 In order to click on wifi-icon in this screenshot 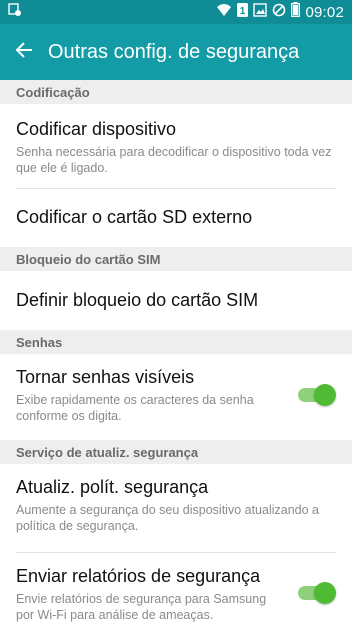, I will do `click(224, 12)`.